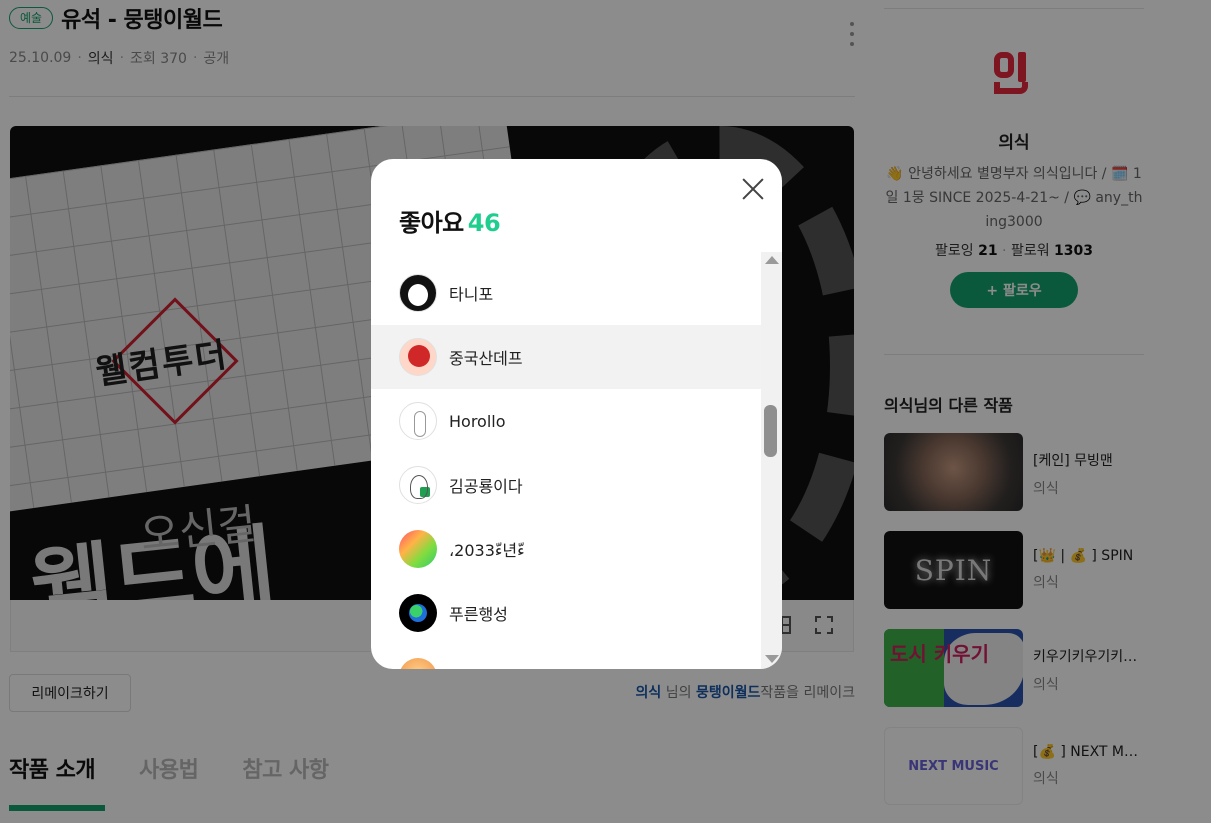 This screenshot has width=1211, height=823. I want to click on list-item: 김공룡이다, so click(566, 485).